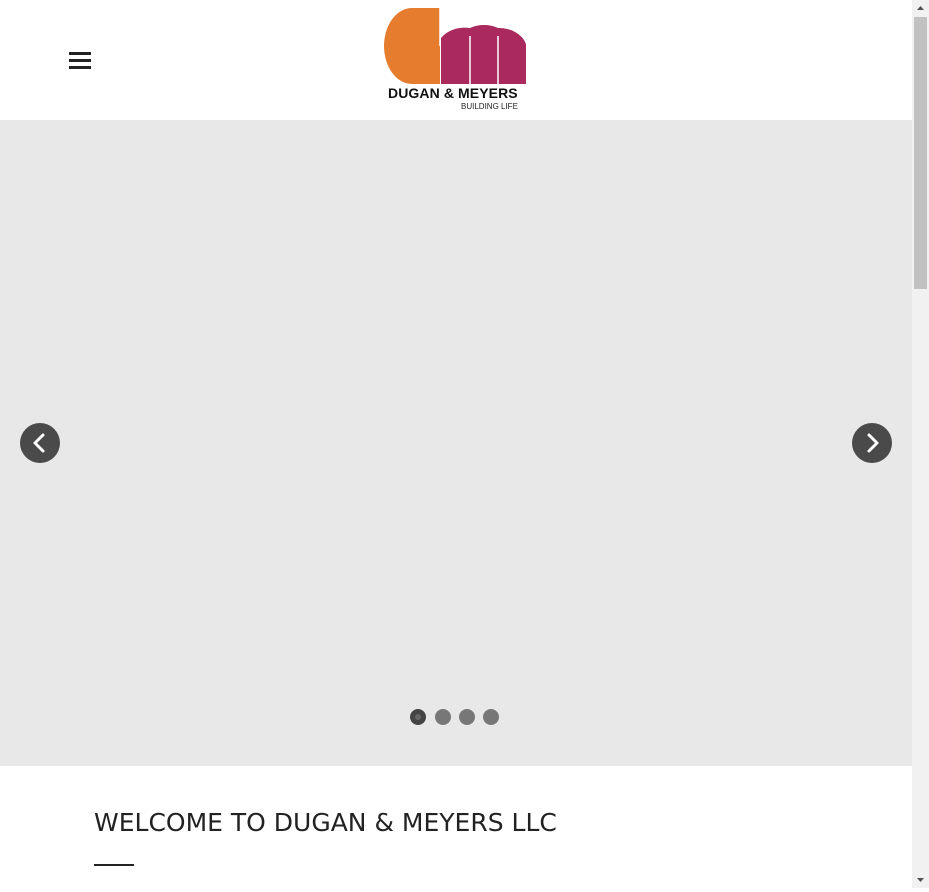 The height and width of the screenshot is (892, 929). Describe the element at coordinates (920, 879) in the screenshot. I see `scroll-down-arrow-icon` at that location.